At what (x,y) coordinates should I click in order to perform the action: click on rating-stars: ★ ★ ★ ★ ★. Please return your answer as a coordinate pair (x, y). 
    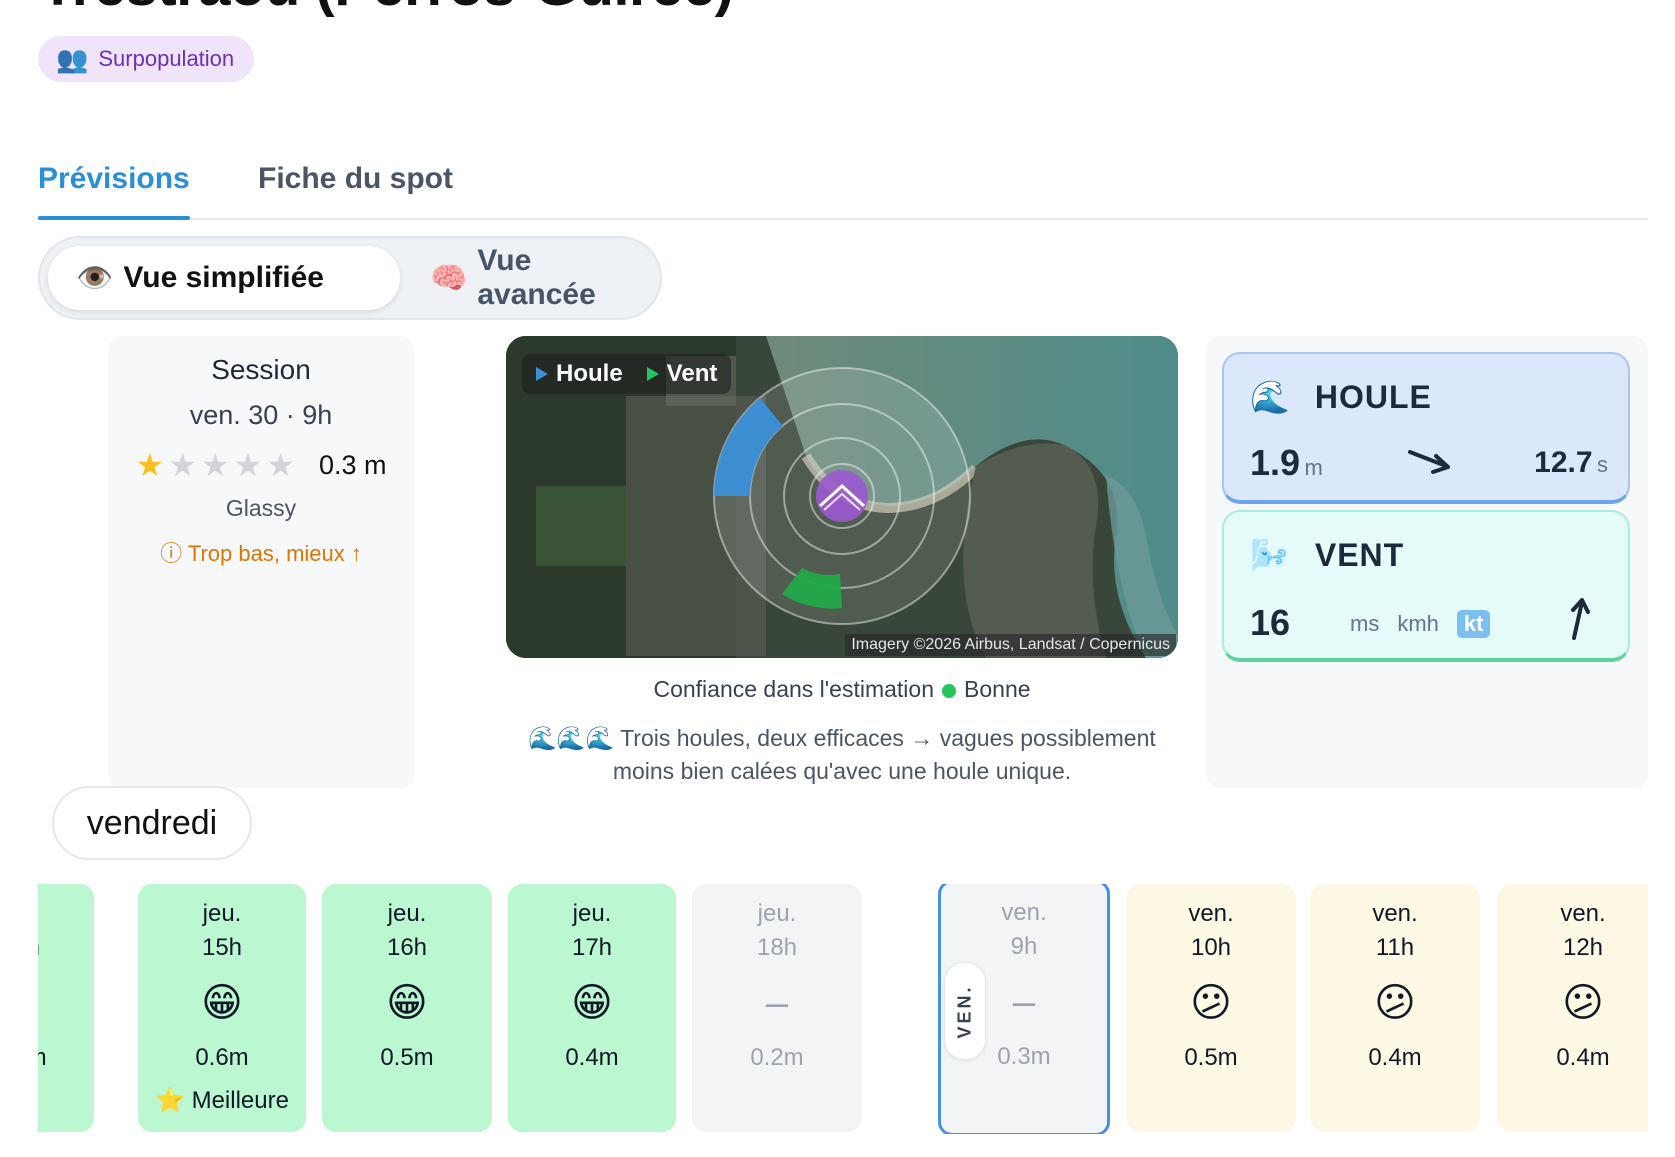
    Looking at the image, I should click on (215, 465).